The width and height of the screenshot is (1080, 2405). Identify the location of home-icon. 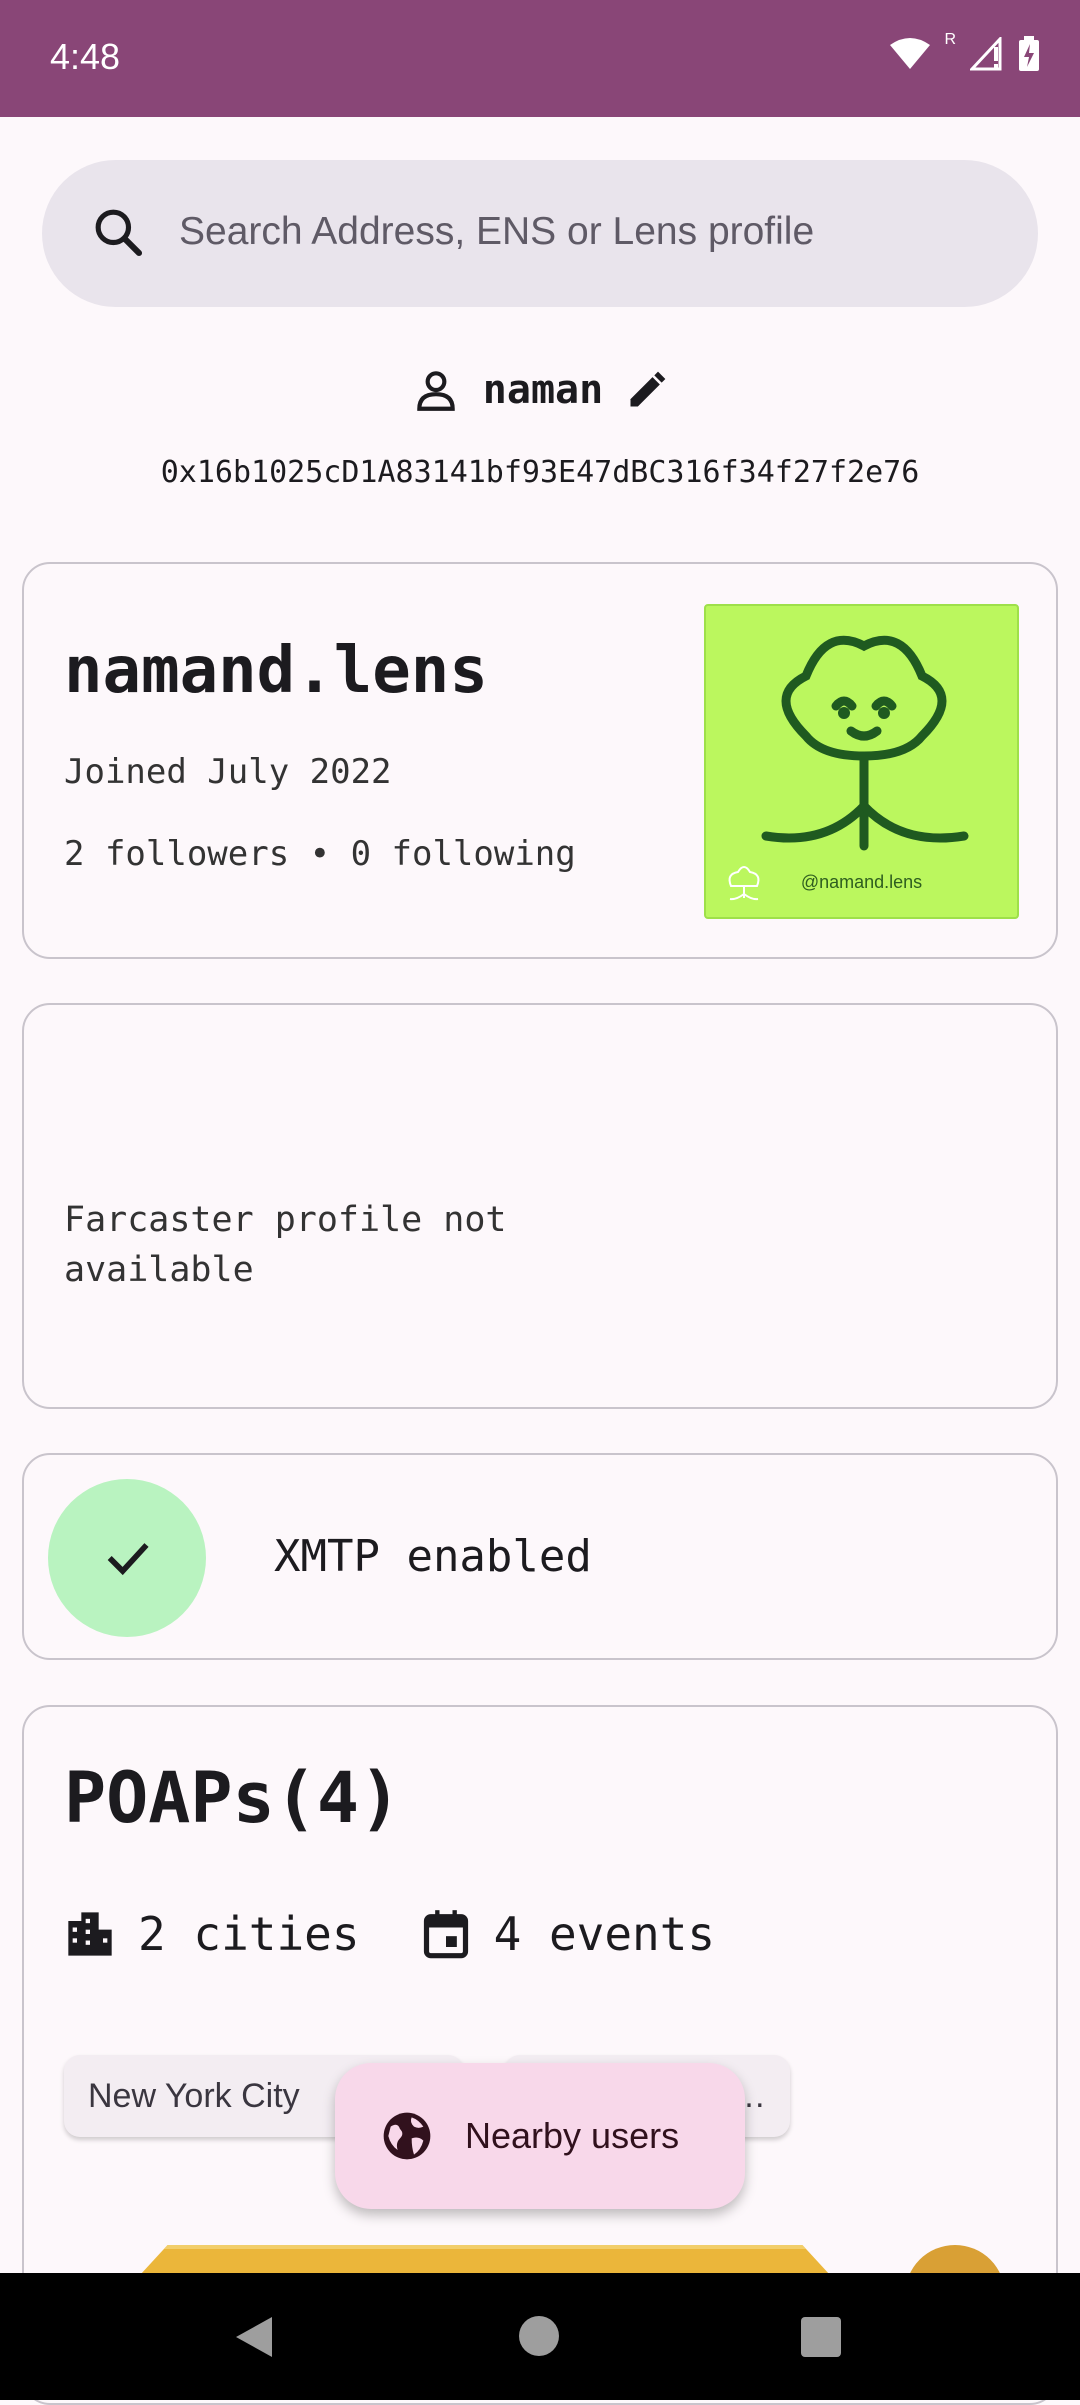
(539, 2336).